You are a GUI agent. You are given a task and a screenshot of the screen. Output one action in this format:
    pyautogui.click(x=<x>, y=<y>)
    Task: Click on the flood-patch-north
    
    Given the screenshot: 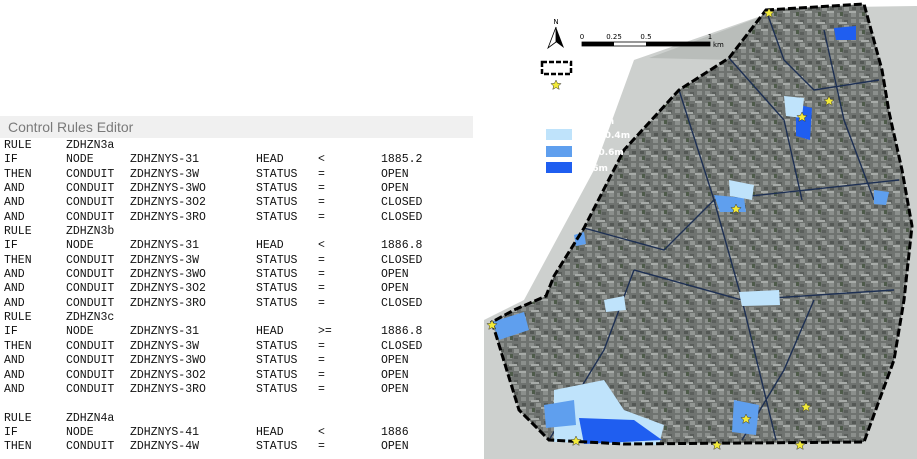 What is the action you would take?
    pyautogui.click(x=845, y=33)
    